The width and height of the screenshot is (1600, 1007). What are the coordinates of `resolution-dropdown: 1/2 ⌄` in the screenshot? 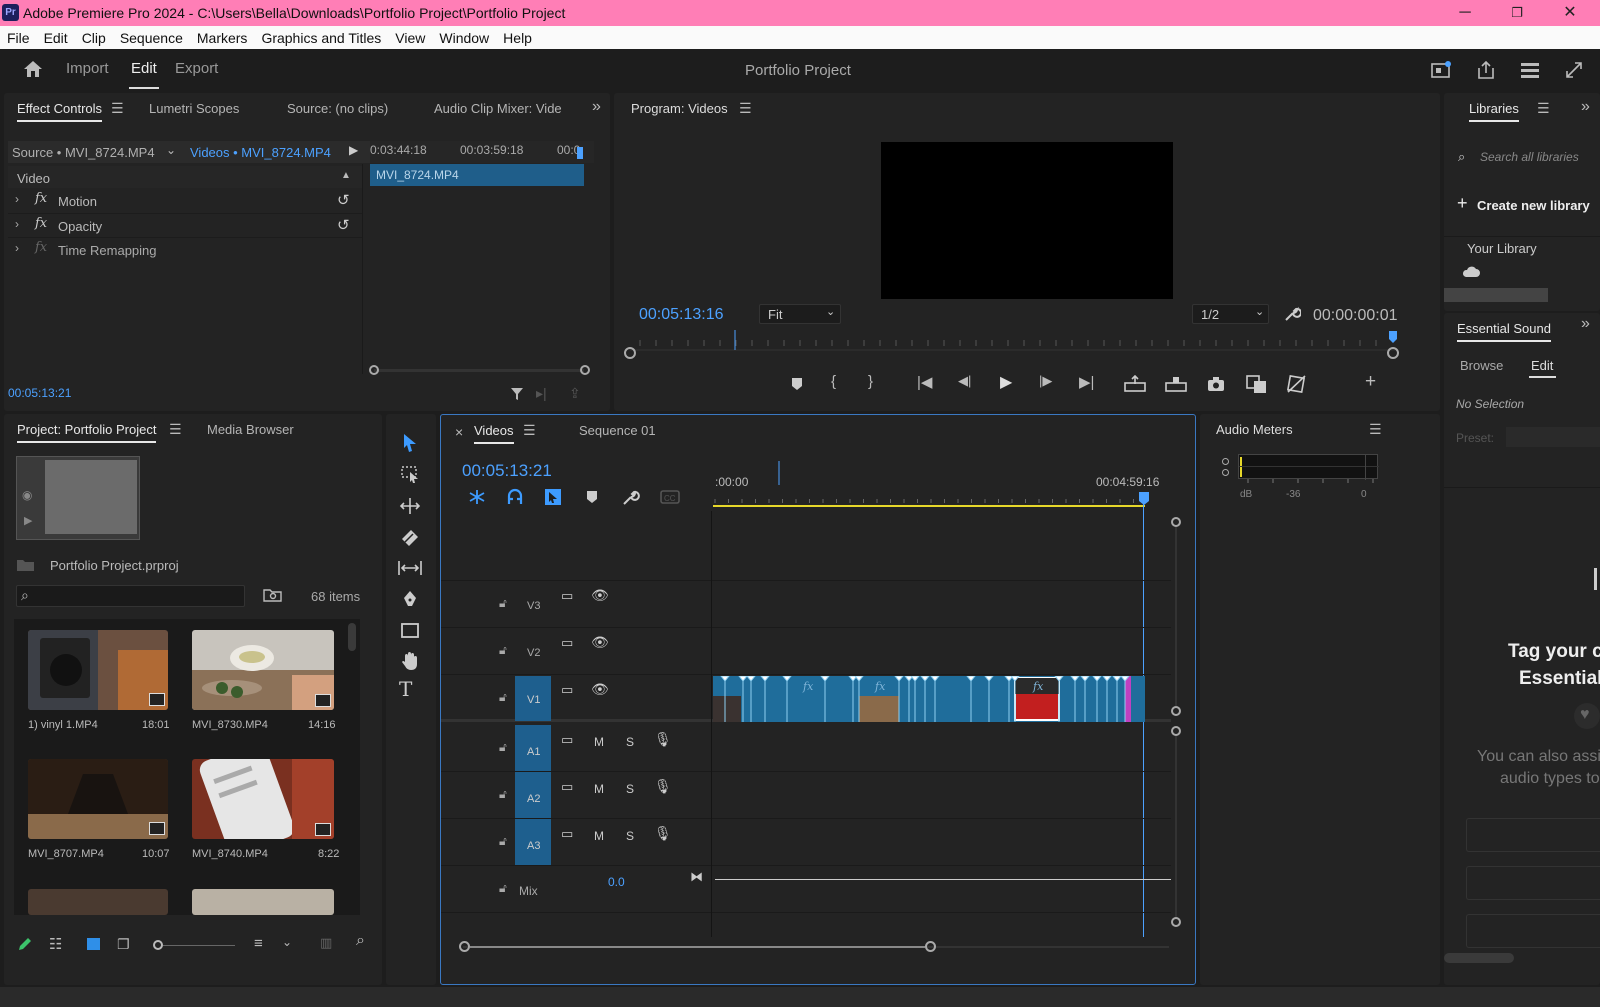 It's located at (1230, 314).